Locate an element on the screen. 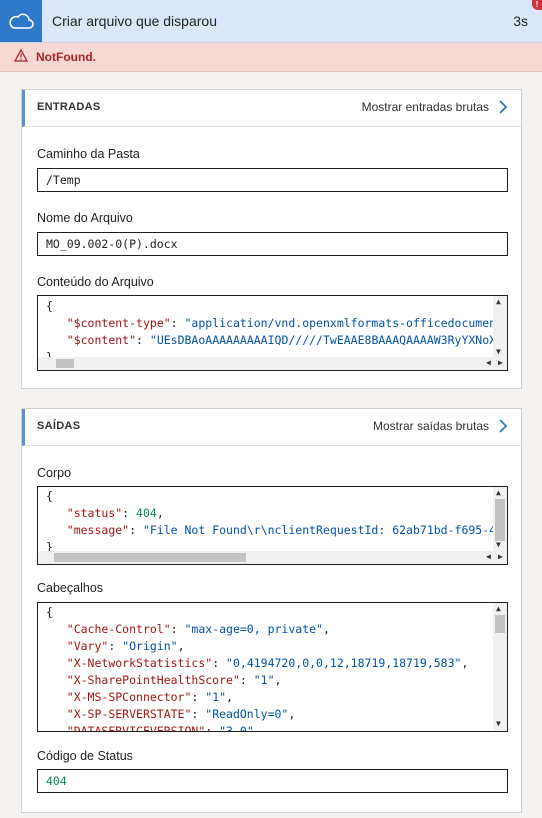 The height and width of the screenshot is (818, 542). file-content-label: Conteúdo do Arquivo is located at coordinates (95, 282).